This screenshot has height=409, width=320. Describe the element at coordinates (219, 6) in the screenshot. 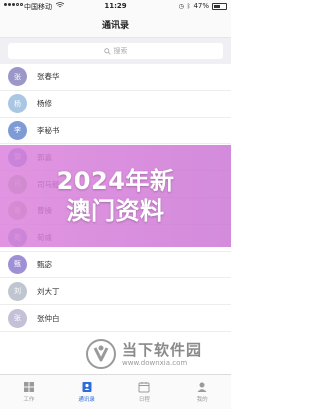

I see `battery-icon` at that location.